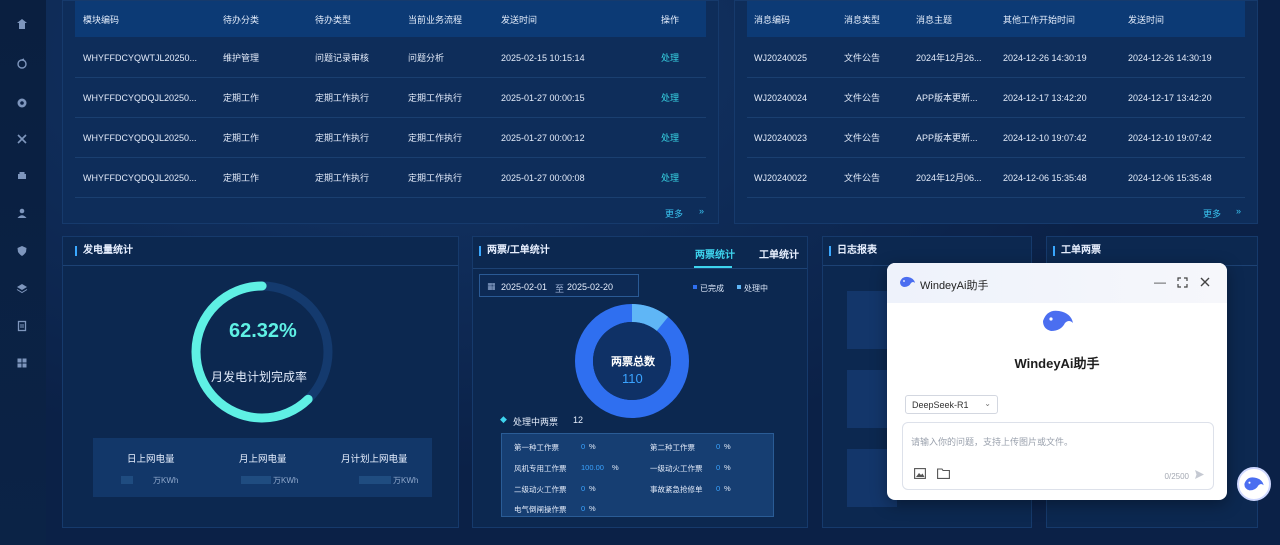  Describe the element at coordinates (503, 419) in the screenshot. I see `diamond-icon: ◆` at that location.